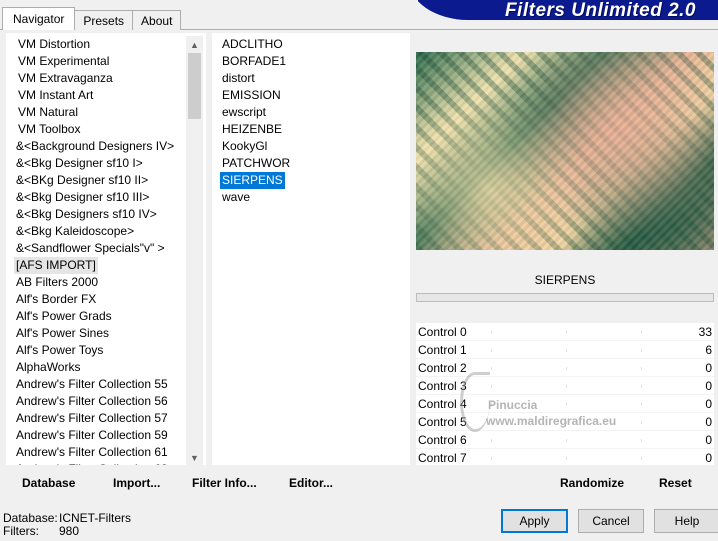 This screenshot has width=718, height=541. Describe the element at coordinates (675, 483) in the screenshot. I see `reset-button: Reset` at that location.